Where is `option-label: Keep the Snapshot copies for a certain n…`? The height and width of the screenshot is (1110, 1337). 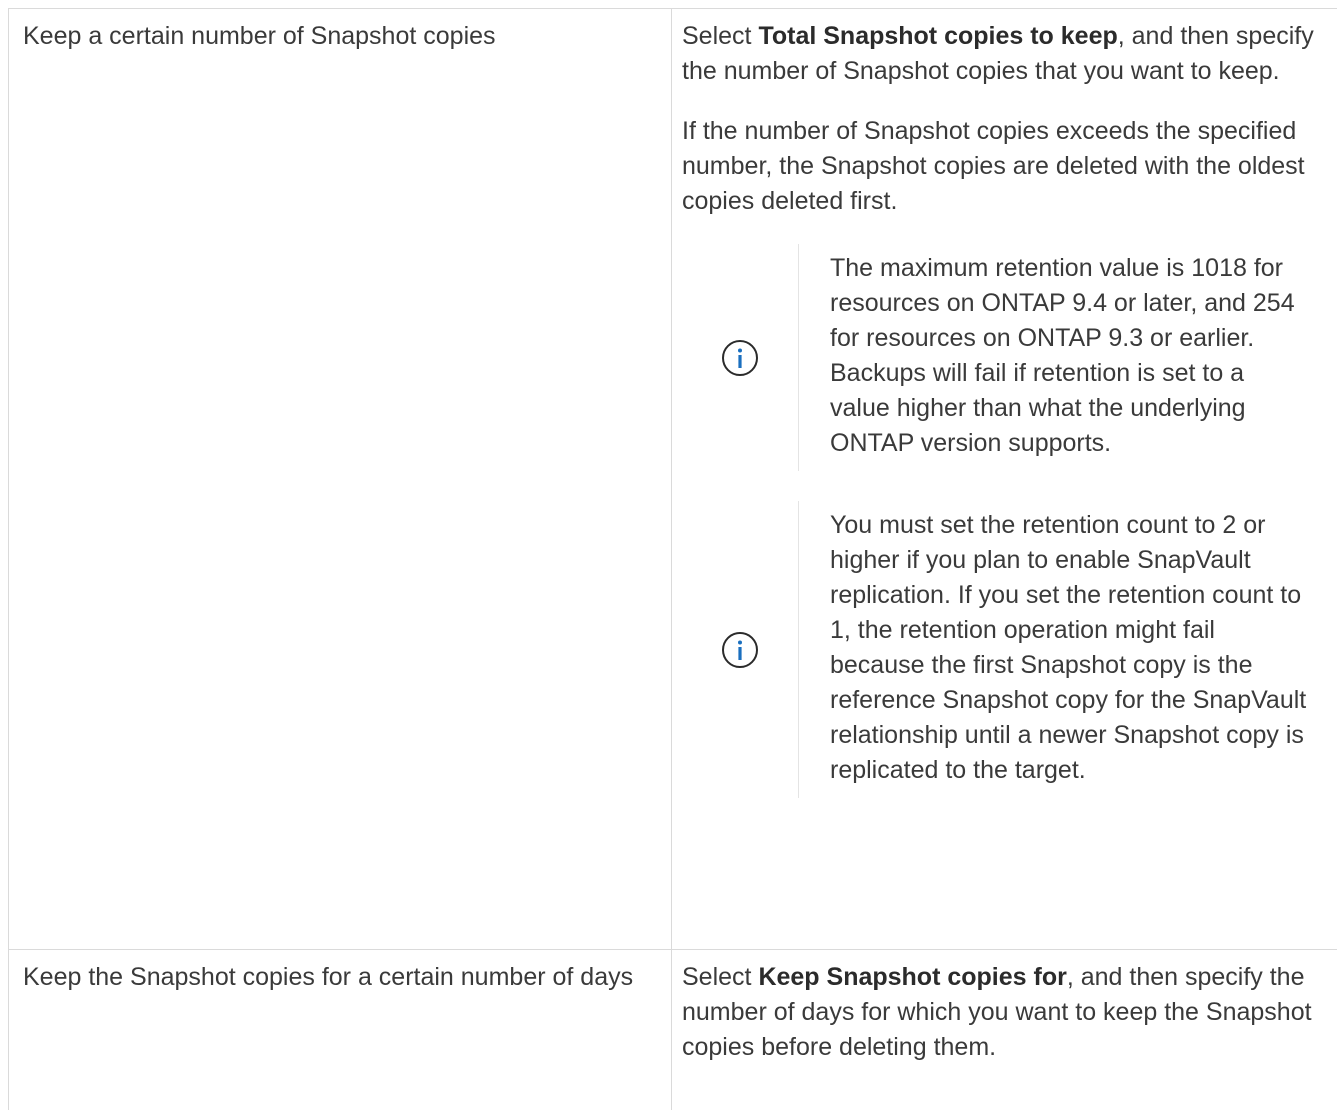 option-label: Keep the Snapshot copies for a certain n… is located at coordinates (340, 977).